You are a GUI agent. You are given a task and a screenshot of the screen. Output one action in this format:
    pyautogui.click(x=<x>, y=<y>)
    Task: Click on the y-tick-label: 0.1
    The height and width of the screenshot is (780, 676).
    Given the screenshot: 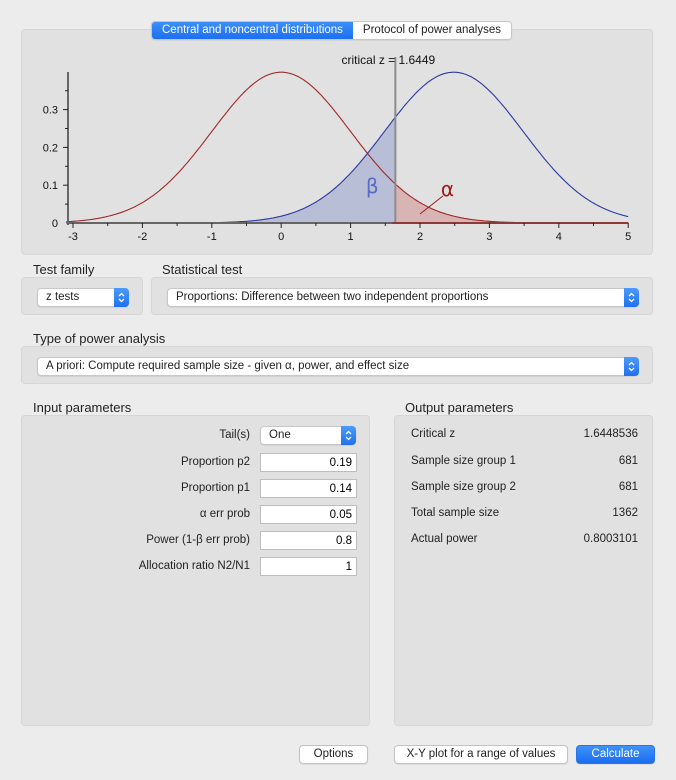 What is the action you would take?
    pyautogui.click(x=50, y=186)
    